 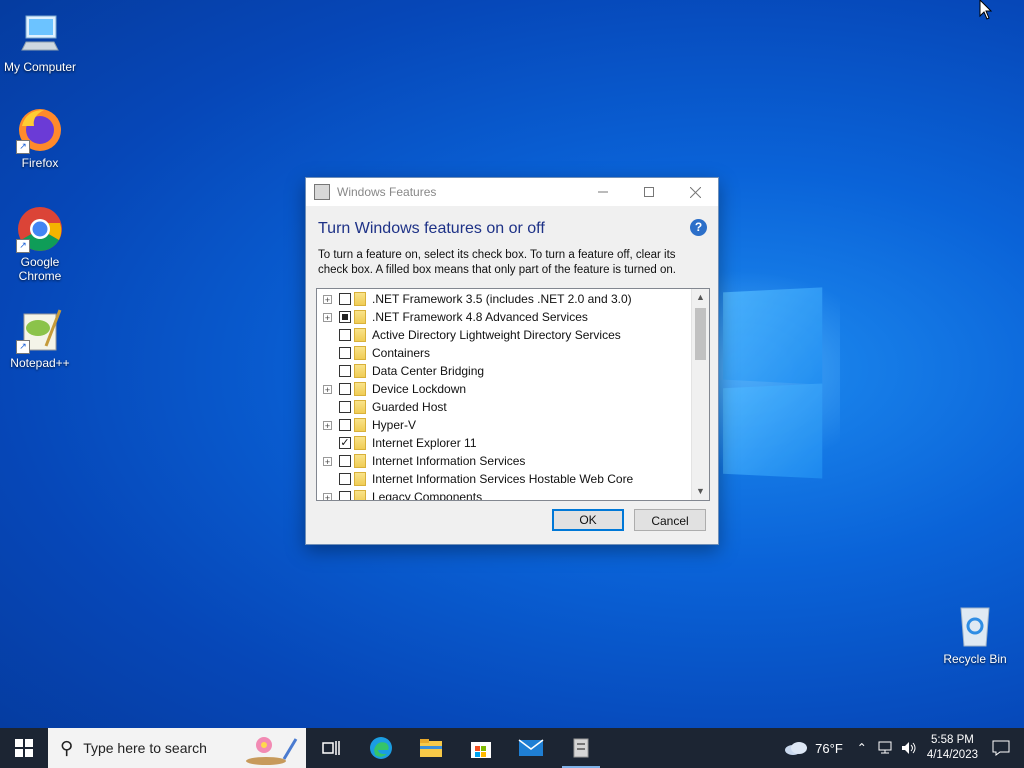 What do you see at coordinates (829, 748) in the screenshot?
I see `weather-temperature: 76°F` at bounding box center [829, 748].